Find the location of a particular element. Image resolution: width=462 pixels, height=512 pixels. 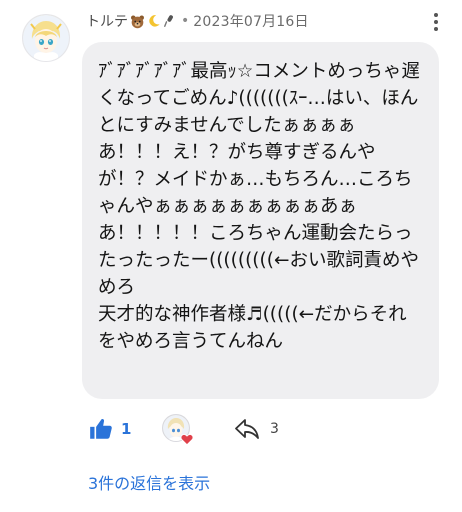

creator-heart-badge is located at coordinates (178, 430).